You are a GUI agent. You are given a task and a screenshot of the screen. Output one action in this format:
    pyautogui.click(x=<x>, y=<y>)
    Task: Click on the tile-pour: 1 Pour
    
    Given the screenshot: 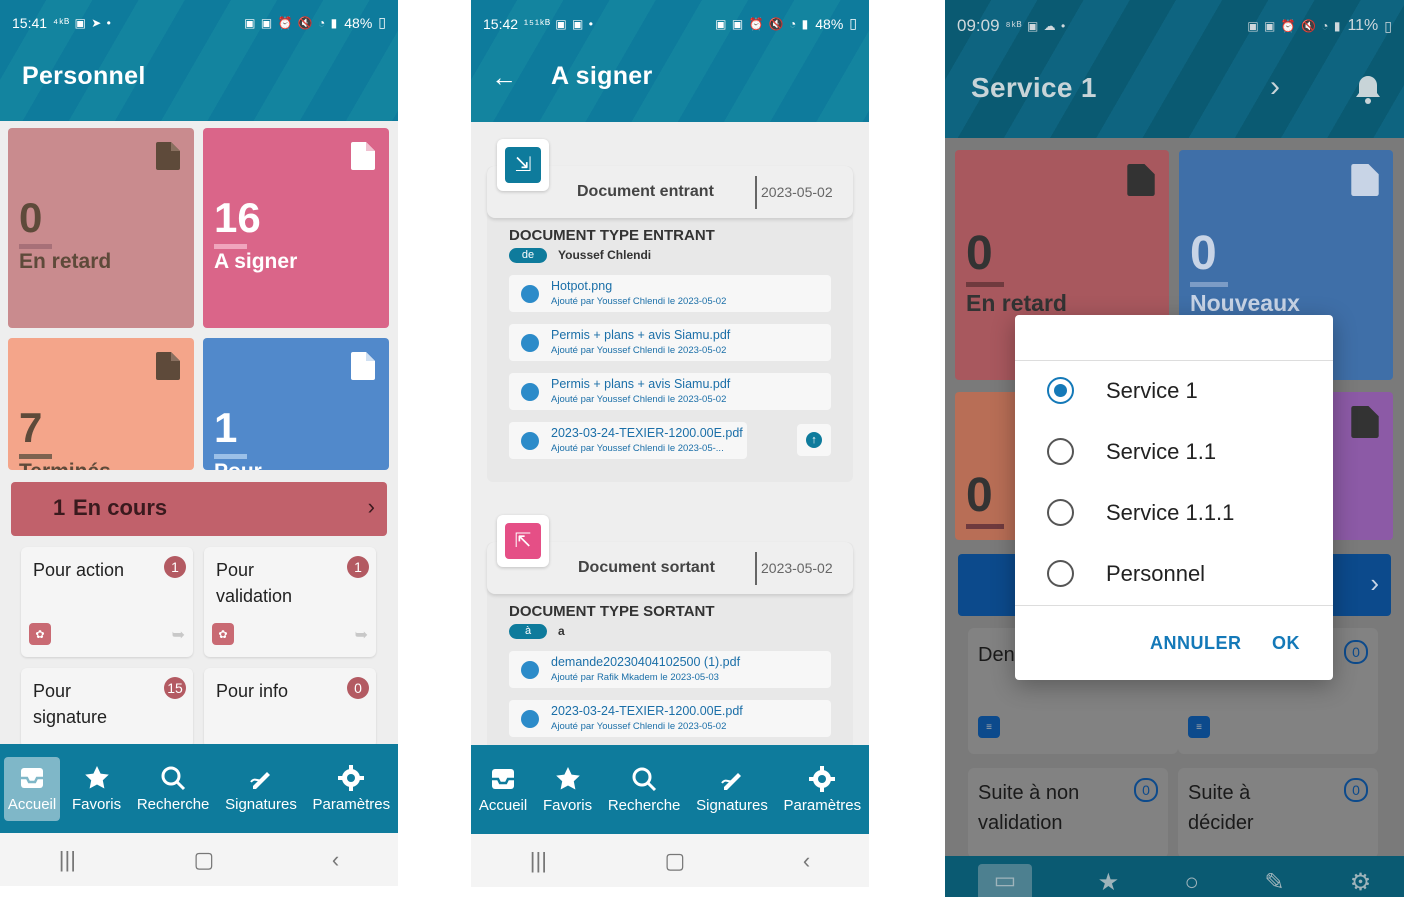 What is the action you would take?
    pyautogui.click(x=296, y=404)
    